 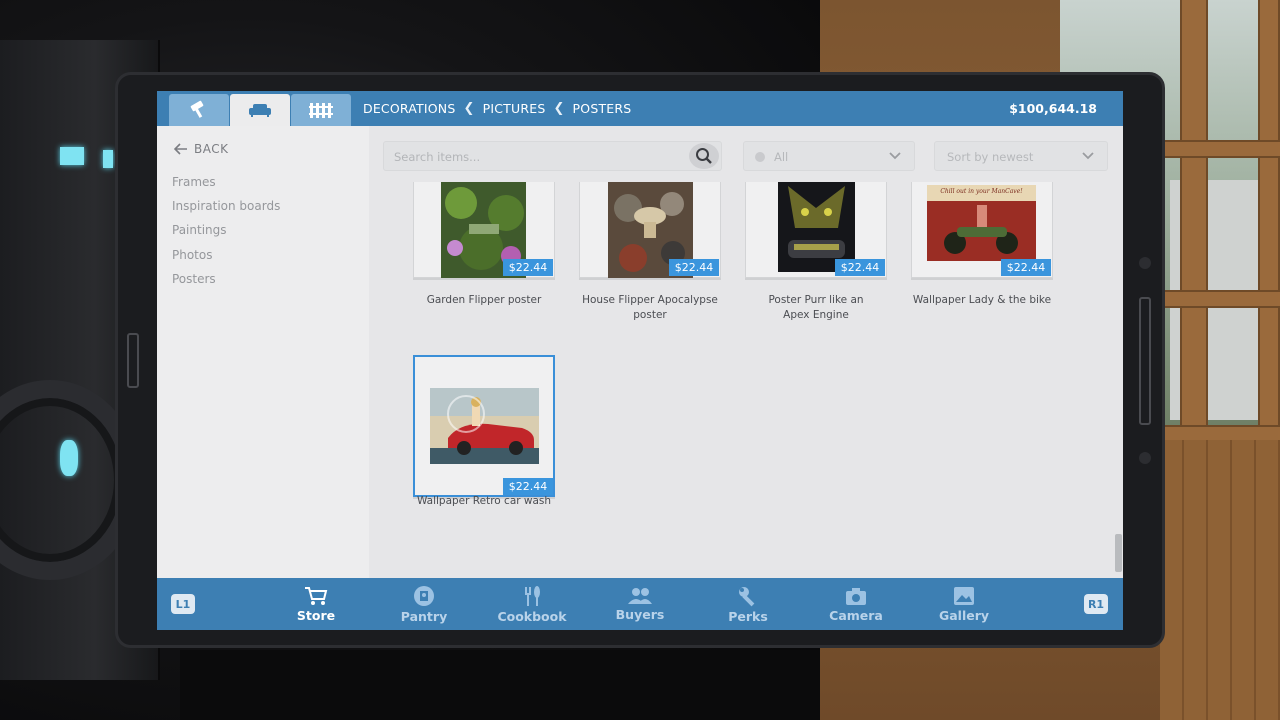 What do you see at coordinates (602, 108) in the screenshot?
I see `breadcrumb-posters: POSTERS` at bounding box center [602, 108].